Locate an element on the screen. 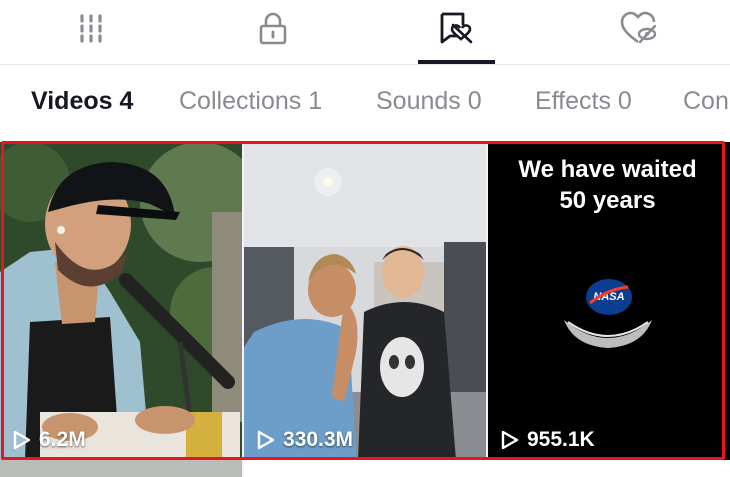 The width and height of the screenshot is (730, 477). video-2-play-count: 330.3M is located at coordinates (304, 440).